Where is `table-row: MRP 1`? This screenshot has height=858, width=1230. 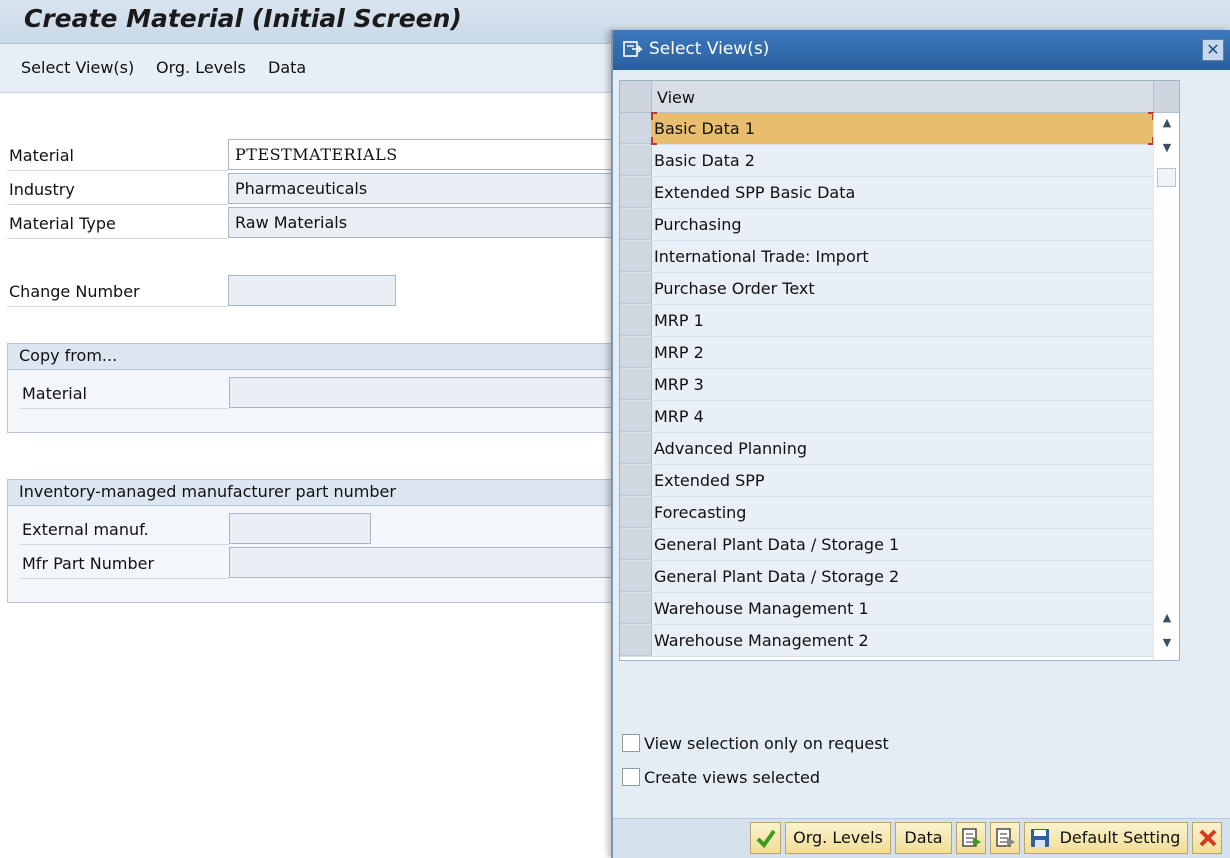 table-row: MRP 1 is located at coordinates (886, 321).